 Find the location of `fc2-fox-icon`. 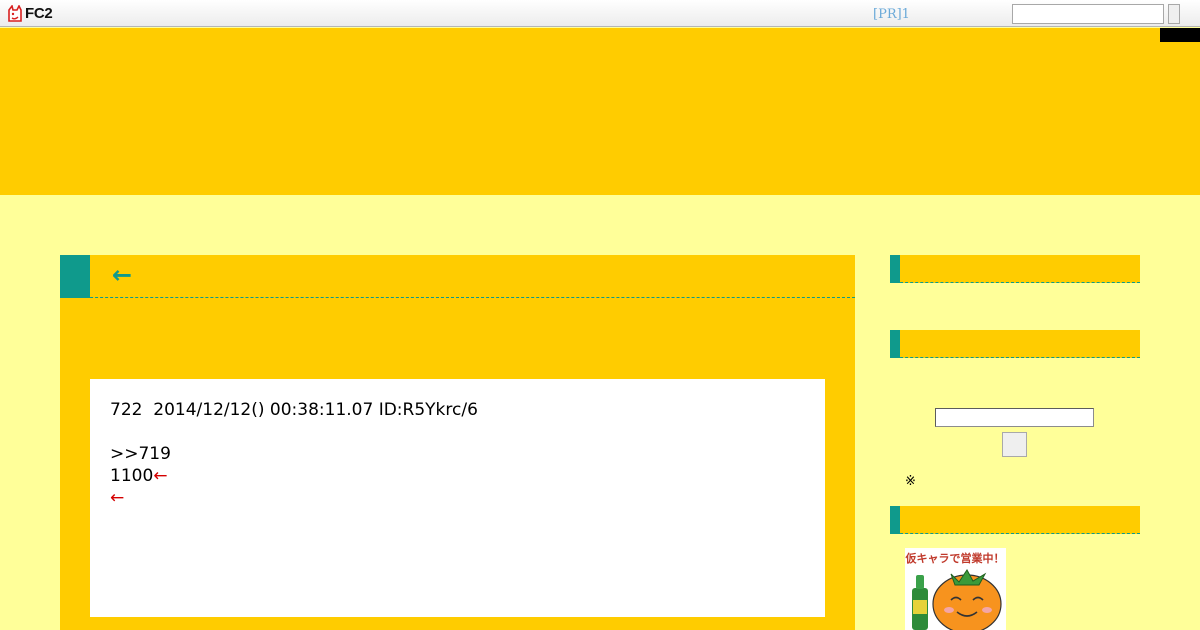

fc2-fox-icon is located at coordinates (15, 13).